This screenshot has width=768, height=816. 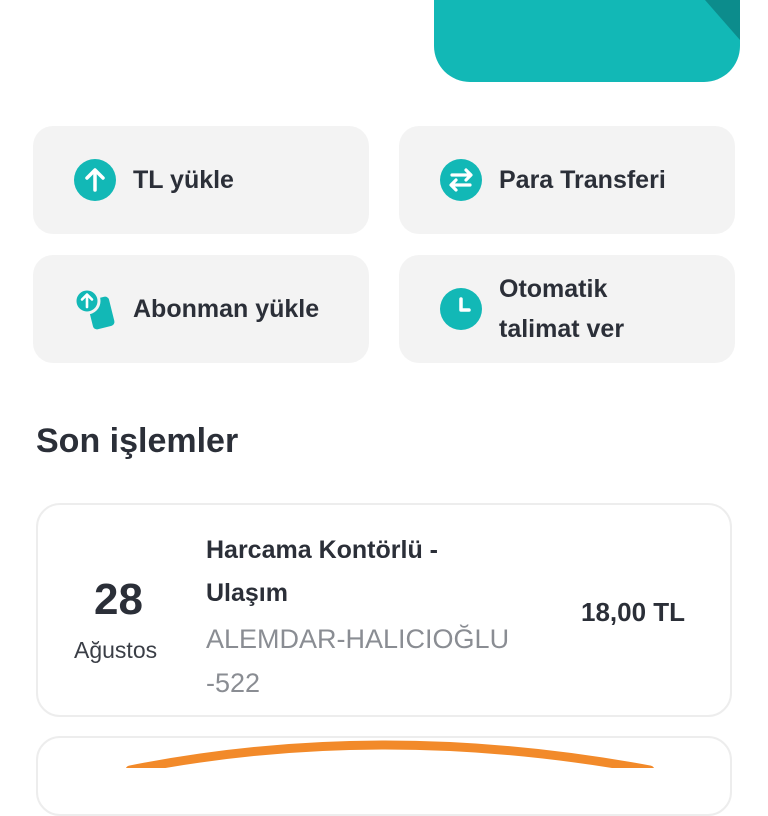 What do you see at coordinates (390, 754) in the screenshot?
I see `highlight-arc-decoration` at bounding box center [390, 754].